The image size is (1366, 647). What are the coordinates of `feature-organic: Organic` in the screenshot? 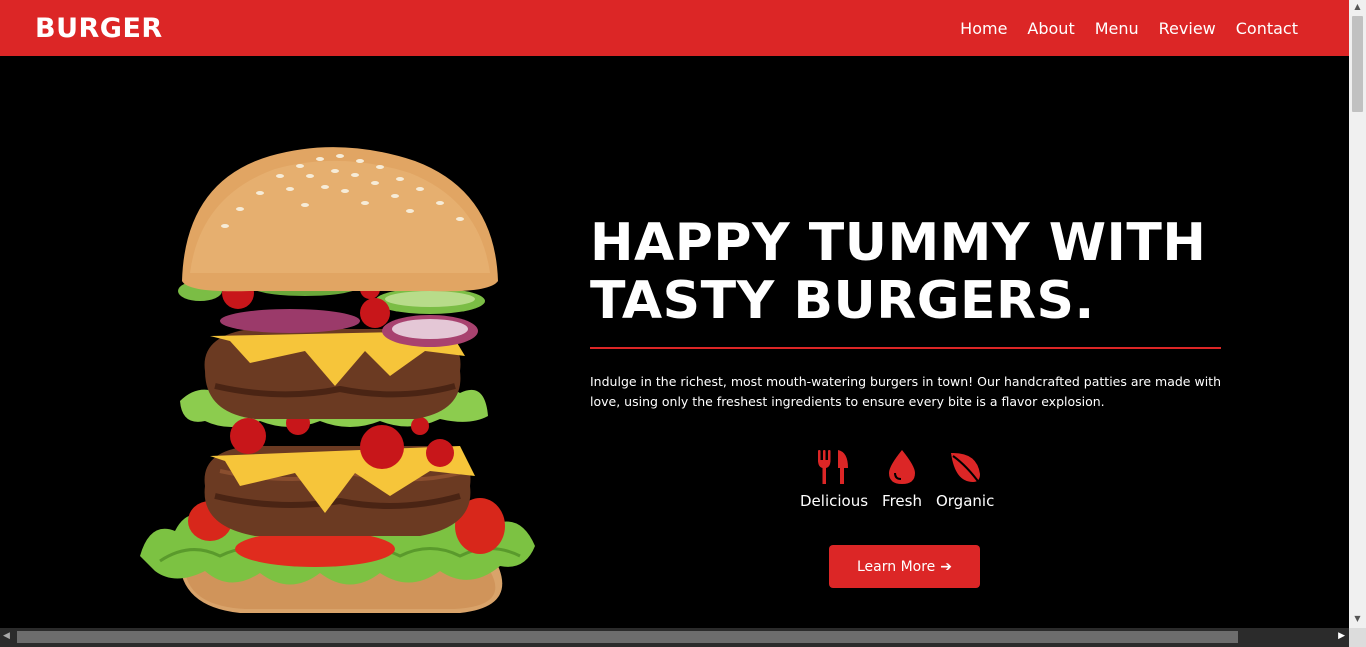 It's located at (965, 479).